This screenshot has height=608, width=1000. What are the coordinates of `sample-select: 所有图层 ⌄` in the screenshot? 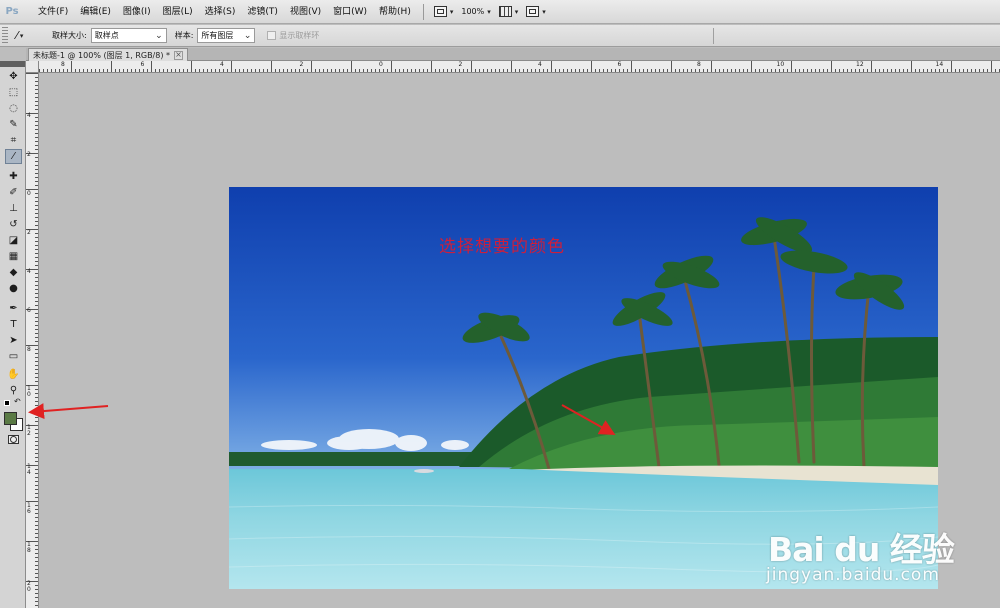 It's located at (226, 35).